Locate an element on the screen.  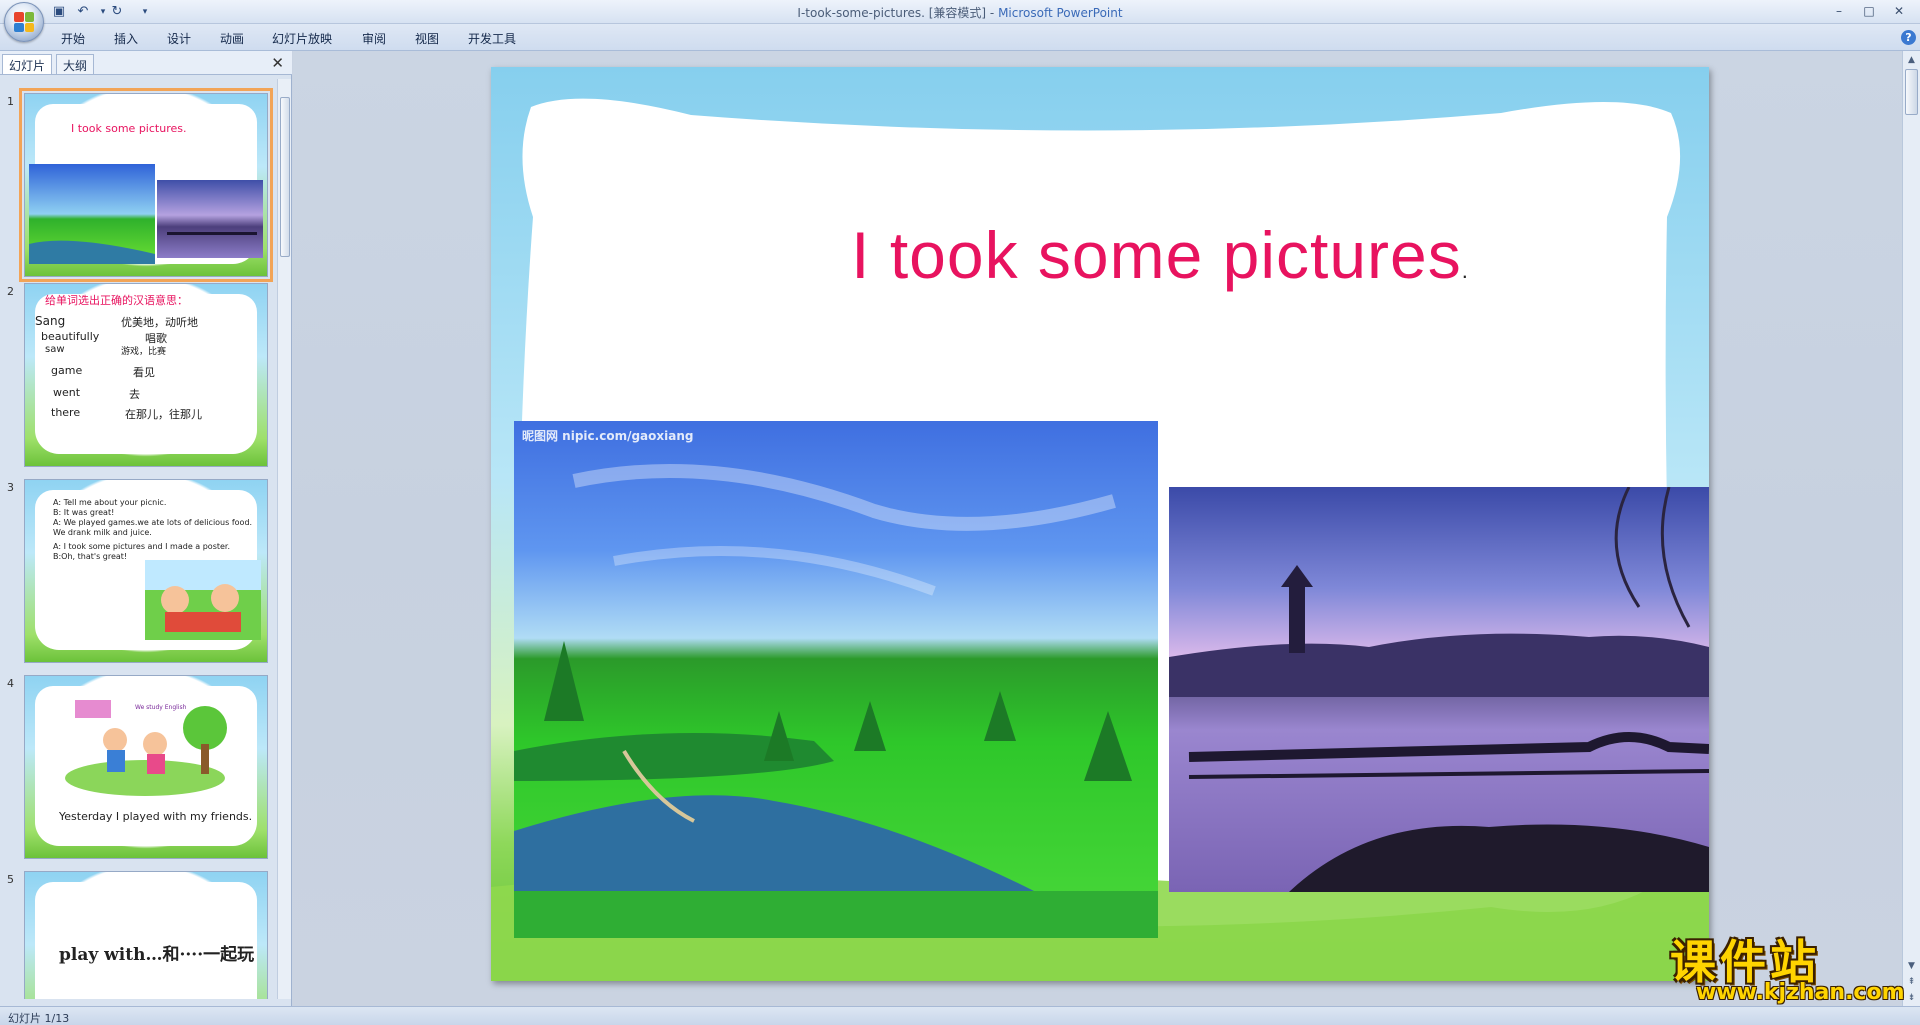
picnic-illustration is located at coordinates (203, 600).